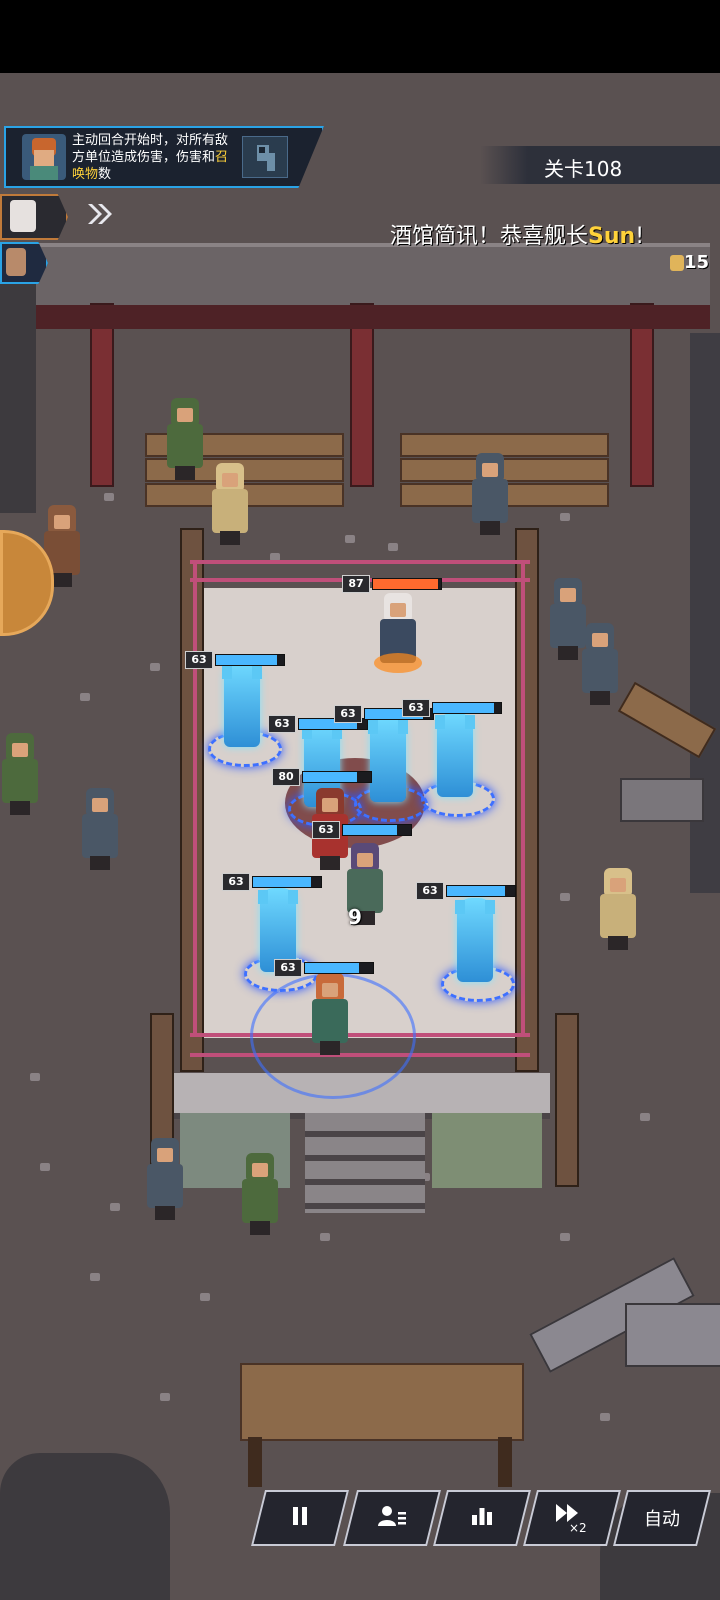 This screenshot has width=720, height=1600. I want to click on boss-enemy, so click(398, 638).